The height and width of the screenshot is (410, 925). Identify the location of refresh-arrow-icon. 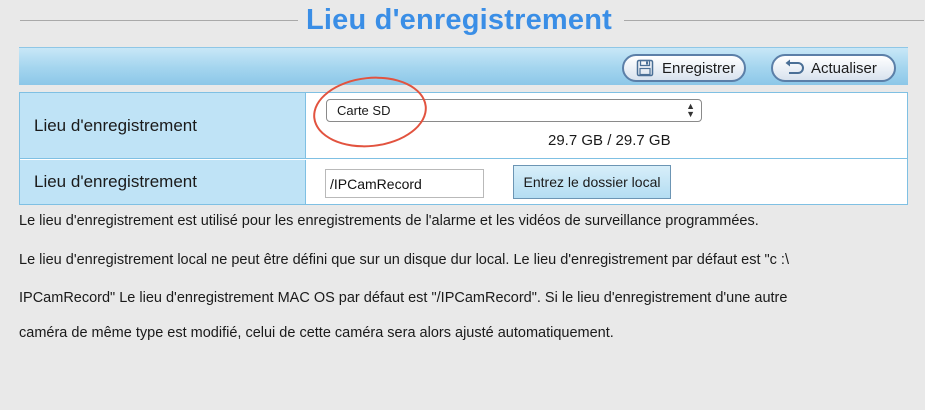
(794, 68).